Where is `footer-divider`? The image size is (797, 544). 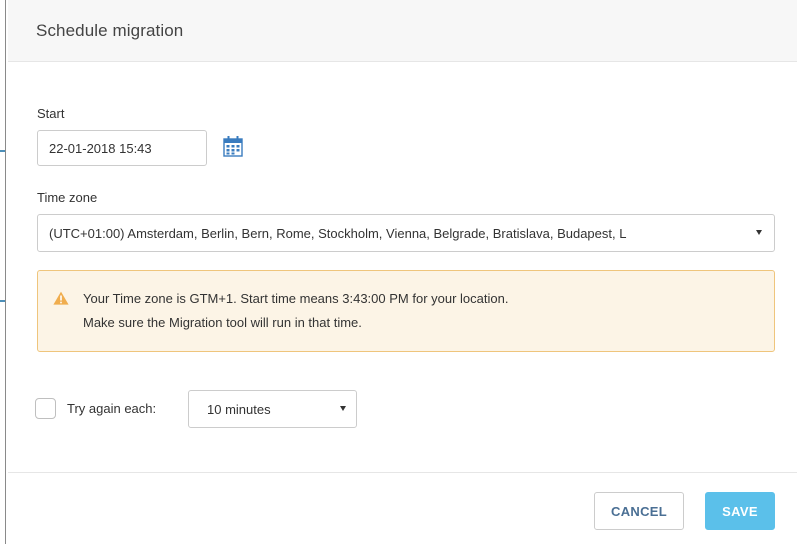
footer-divider is located at coordinates (402, 472).